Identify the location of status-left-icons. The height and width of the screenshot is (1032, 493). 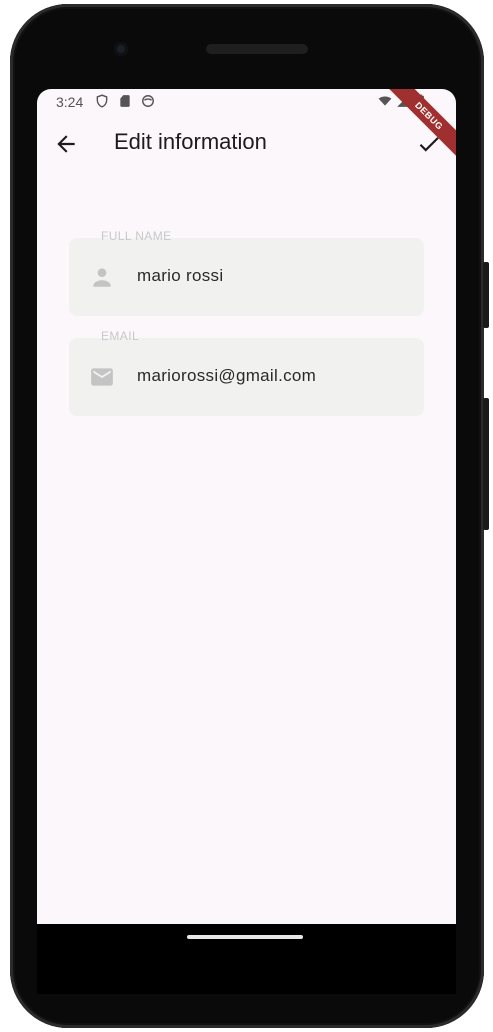
(125, 101).